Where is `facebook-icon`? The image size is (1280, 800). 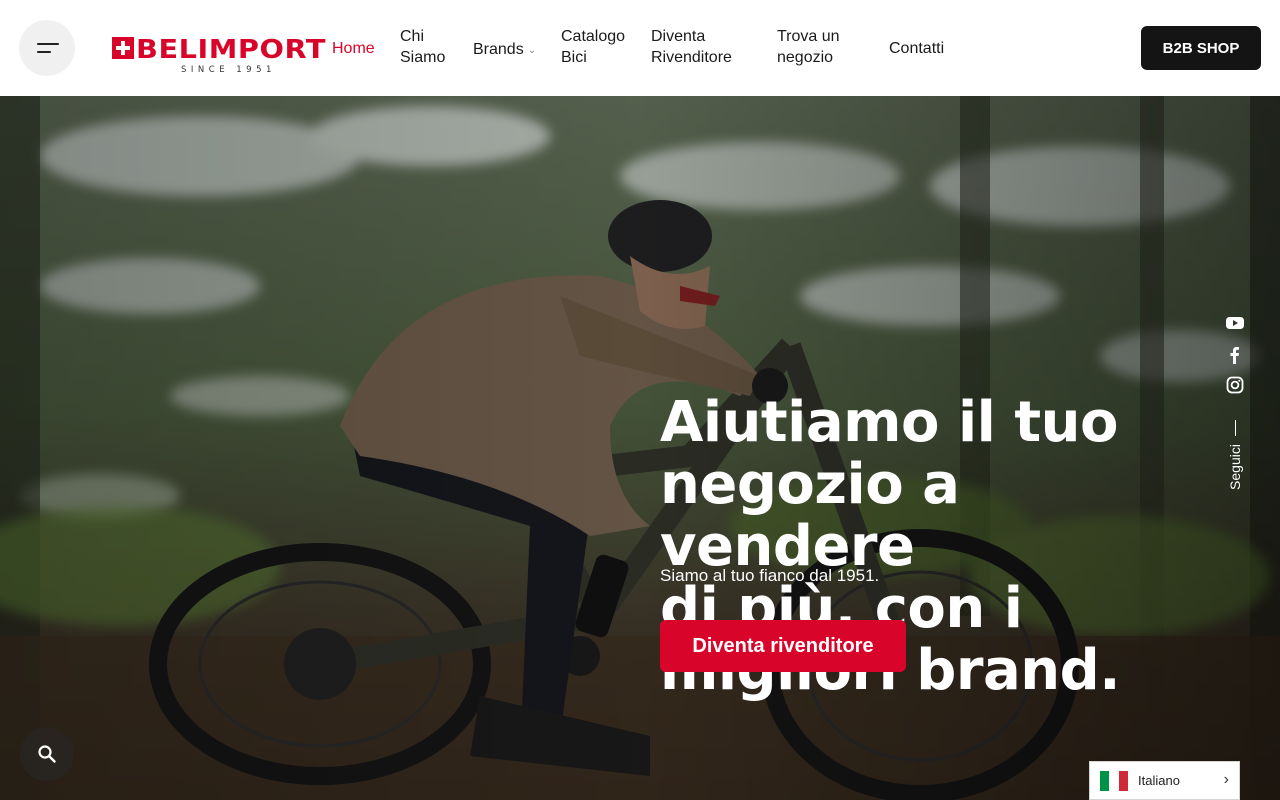
facebook-icon is located at coordinates (1235, 355).